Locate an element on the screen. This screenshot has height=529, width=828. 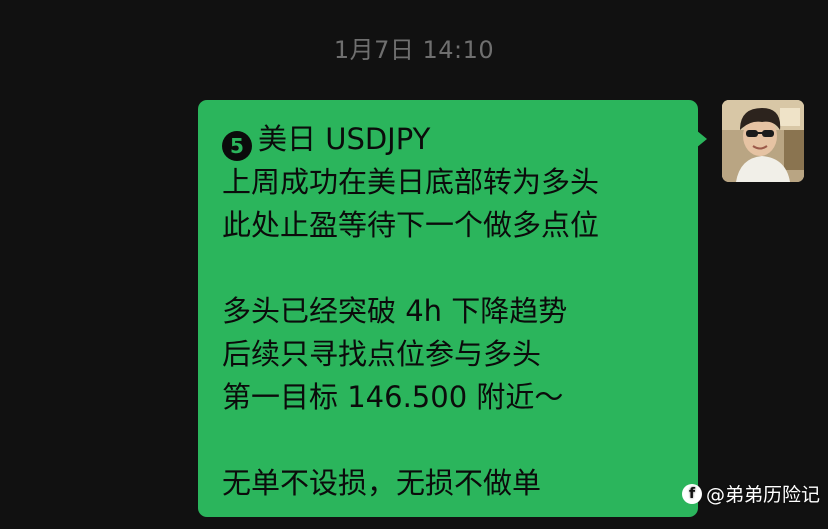
message-timestamp: 1月7日 14:10 is located at coordinates (414, 50).